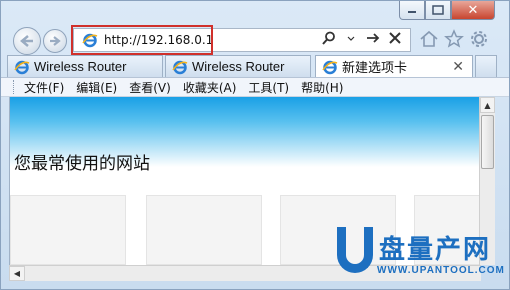 The width and height of the screenshot is (510, 290). I want to click on maximize-button, so click(438, 10).